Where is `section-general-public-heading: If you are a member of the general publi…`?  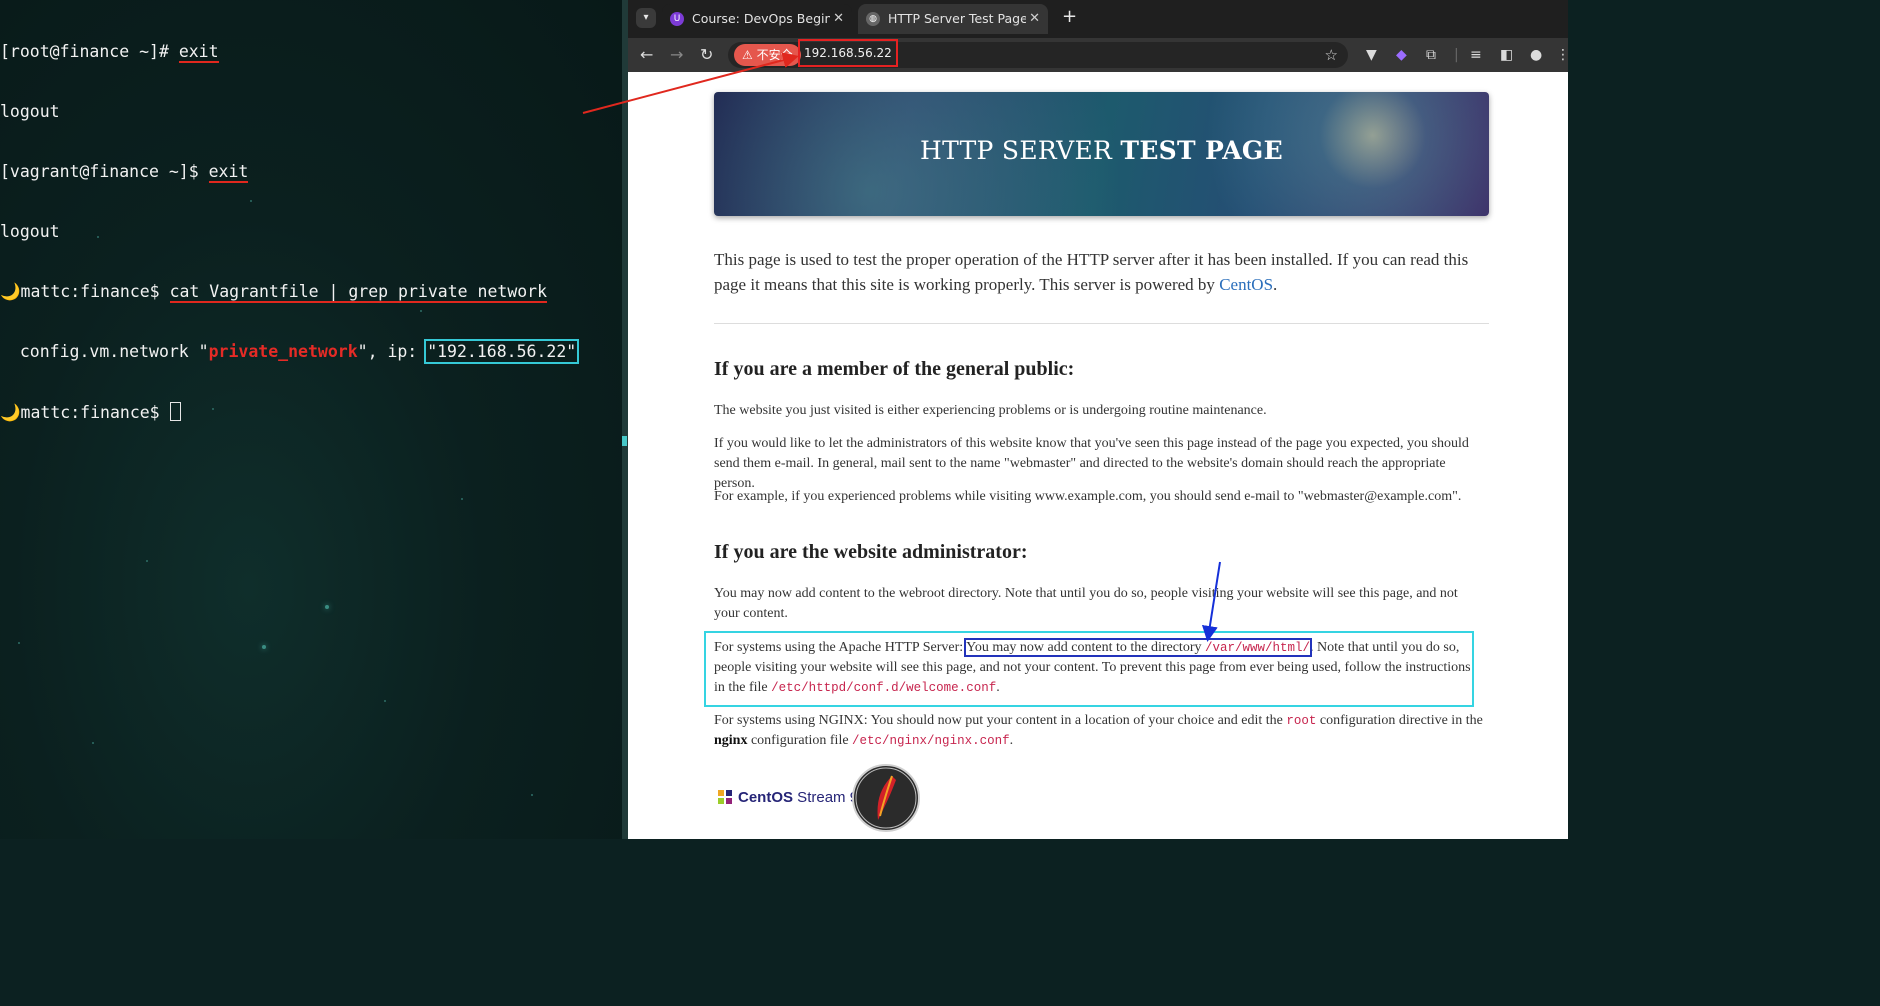
section-general-public-heading: If you are a member of the general publi… is located at coordinates (894, 369).